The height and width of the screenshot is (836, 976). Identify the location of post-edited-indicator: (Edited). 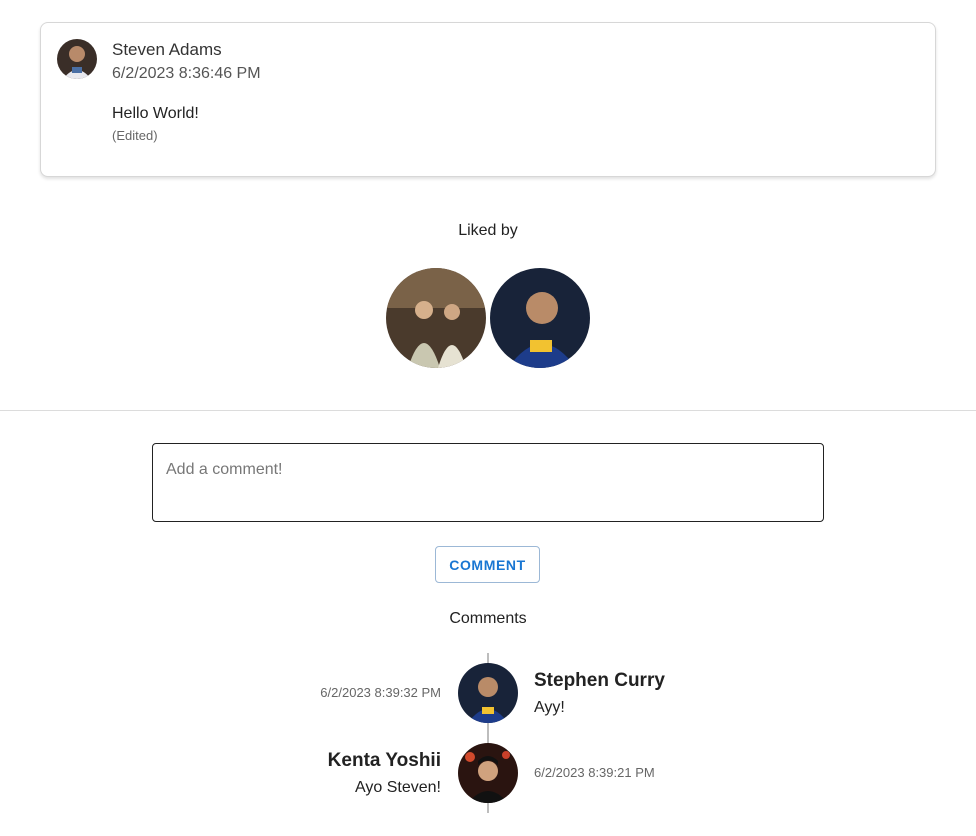
(135, 135).